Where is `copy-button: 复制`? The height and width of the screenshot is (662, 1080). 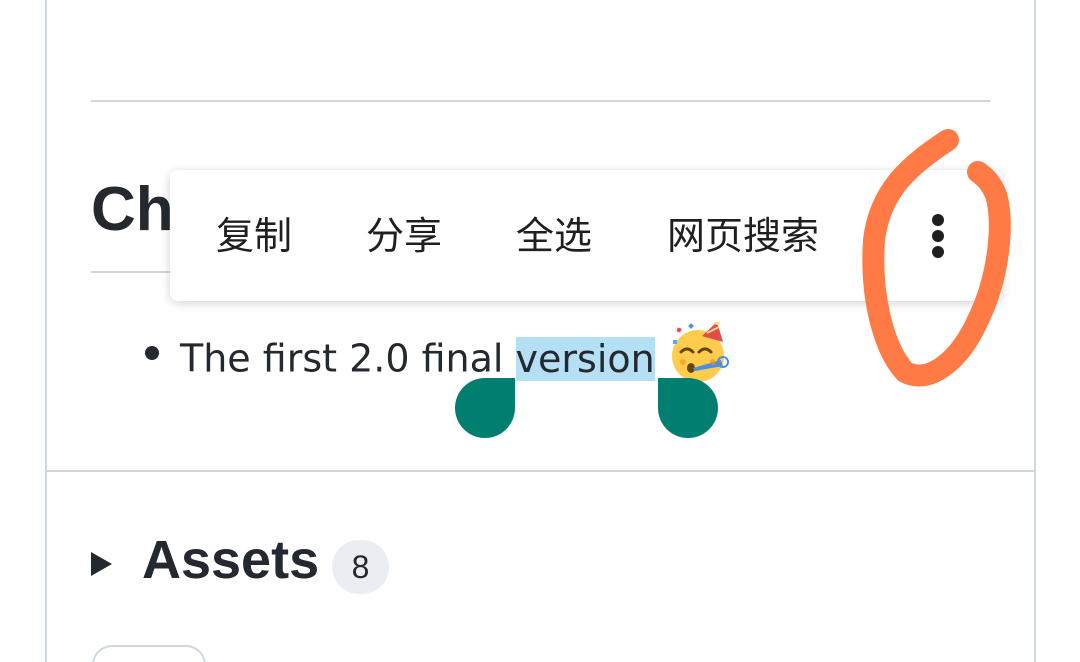 copy-button: 复制 is located at coordinates (254, 236).